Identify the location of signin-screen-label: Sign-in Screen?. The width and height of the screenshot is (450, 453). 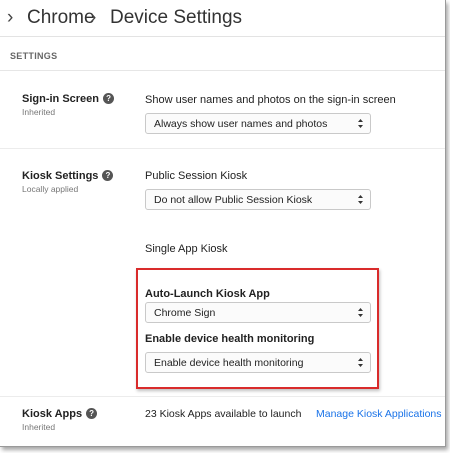
(68, 99).